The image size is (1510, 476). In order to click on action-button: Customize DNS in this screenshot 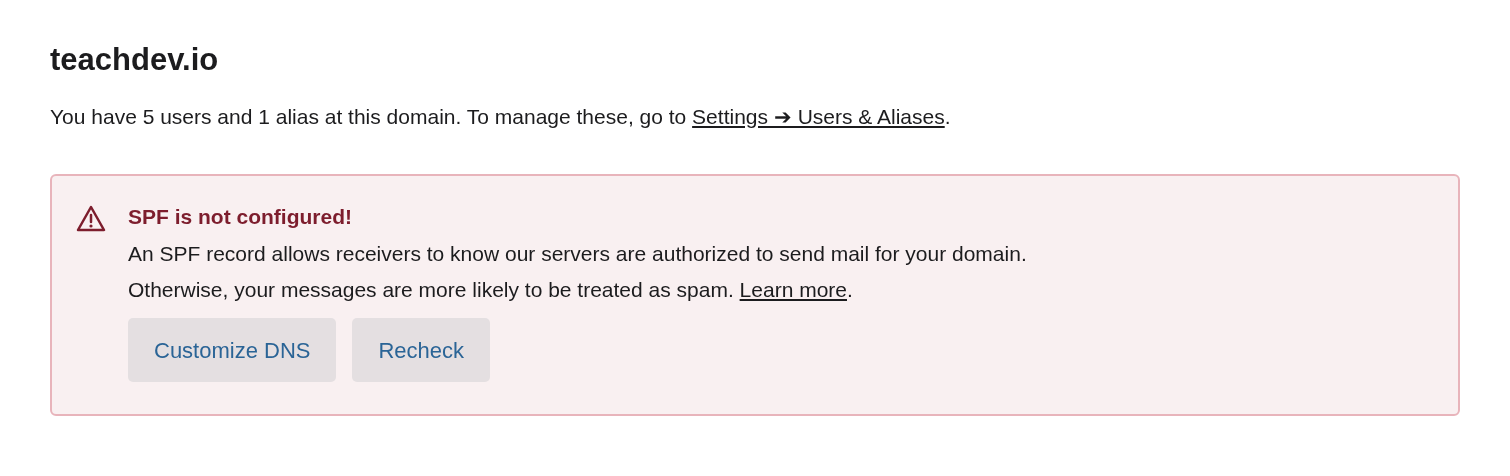, I will do `click(232, 350)`.